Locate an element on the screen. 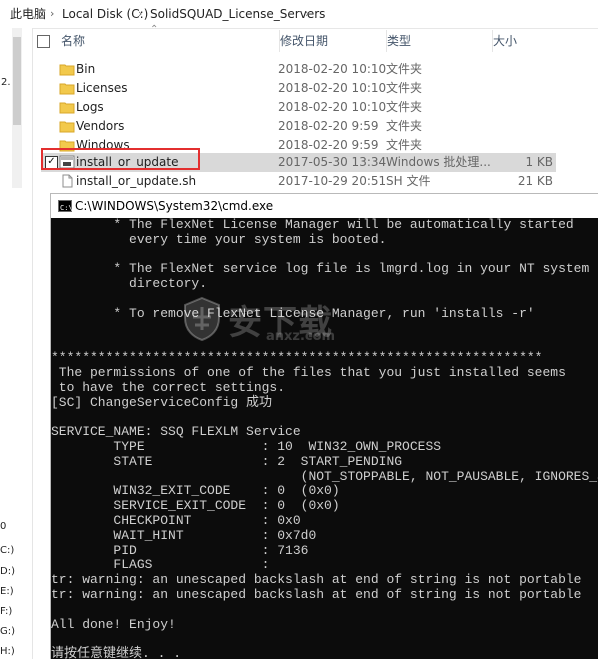  file-type: SH 文件 is located at coordinates (408, 181).